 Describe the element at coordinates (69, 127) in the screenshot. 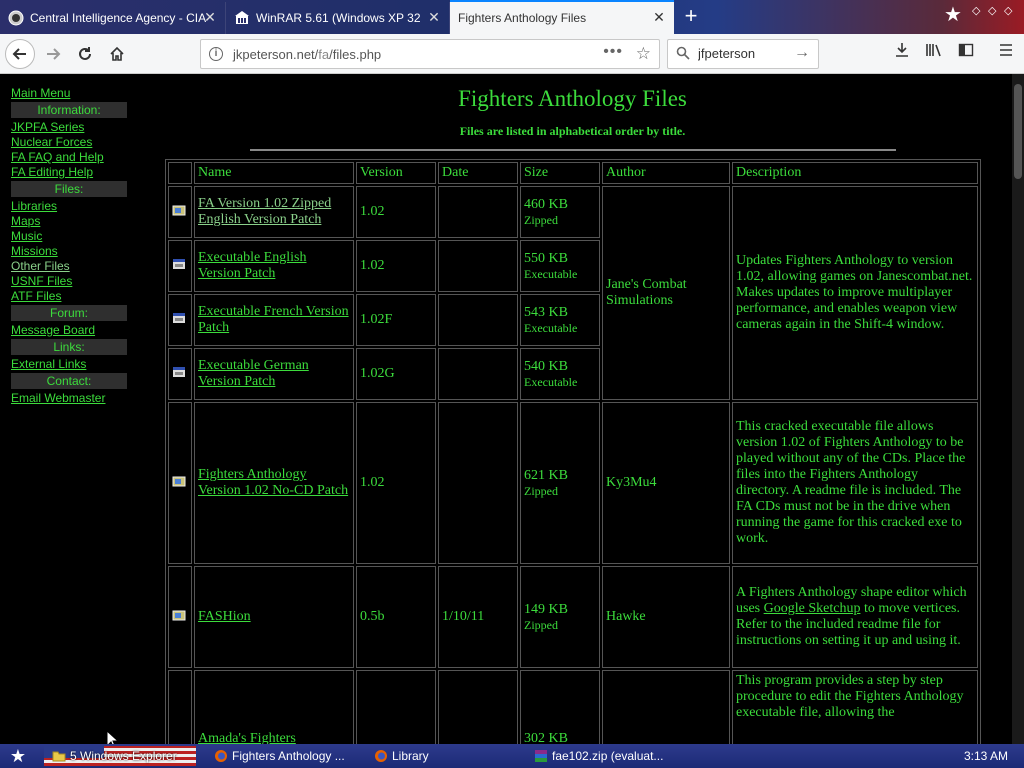

I see `sidebar-link-jkpfa-series: JKPFA Series` at that location.